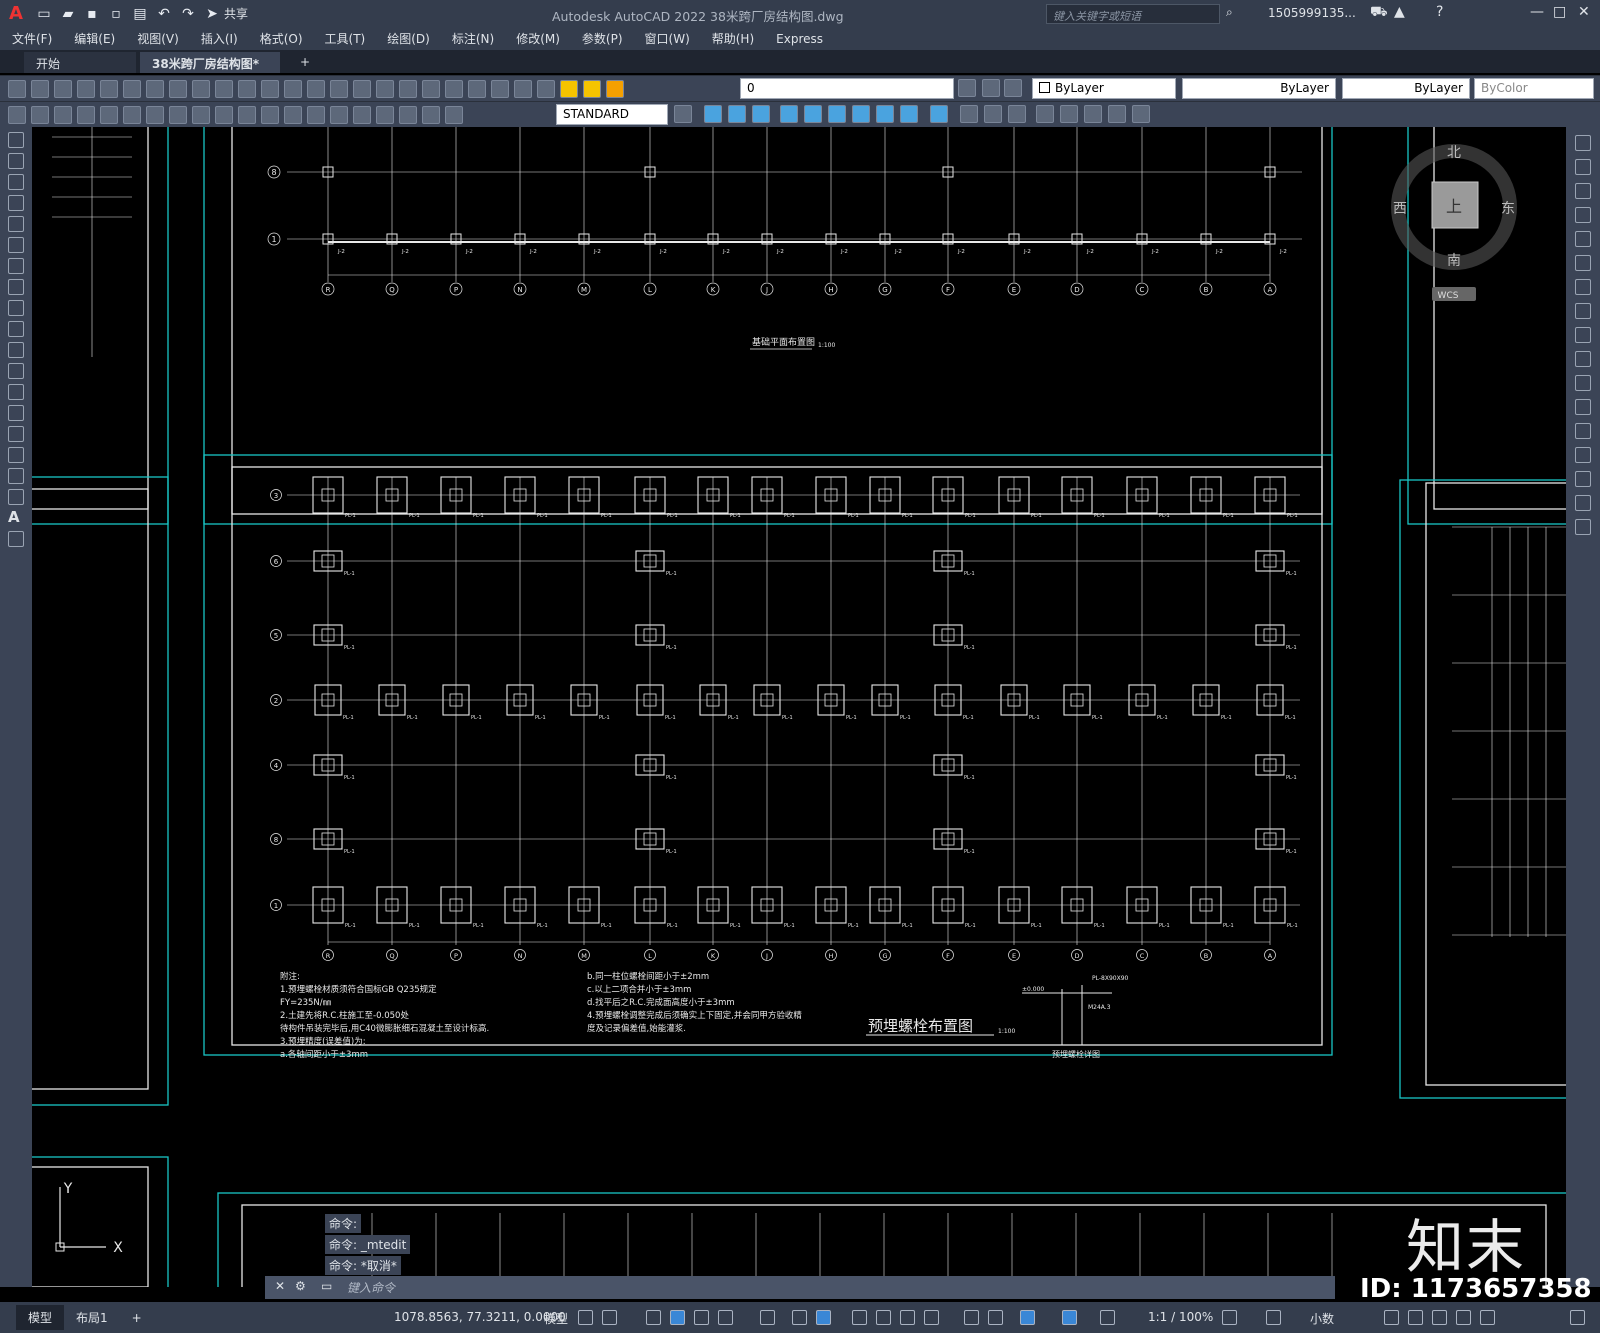  I want to click on paste-icon, so click(201, 88).